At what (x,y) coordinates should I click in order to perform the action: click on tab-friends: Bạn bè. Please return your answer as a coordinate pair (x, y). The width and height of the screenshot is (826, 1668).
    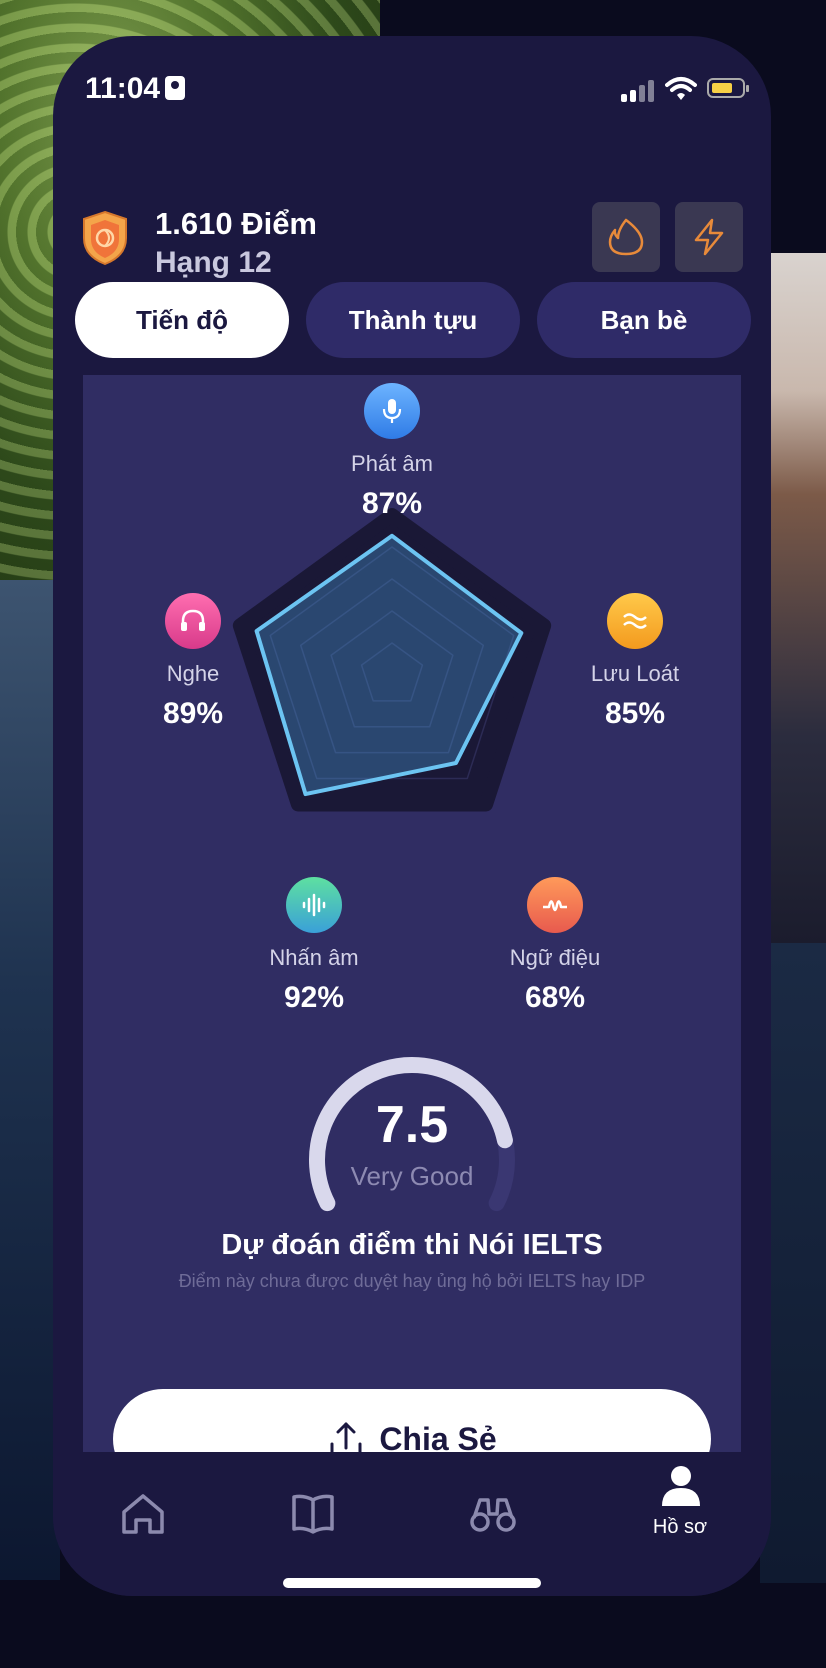
    Looking at the image, I should click on (644, 320).